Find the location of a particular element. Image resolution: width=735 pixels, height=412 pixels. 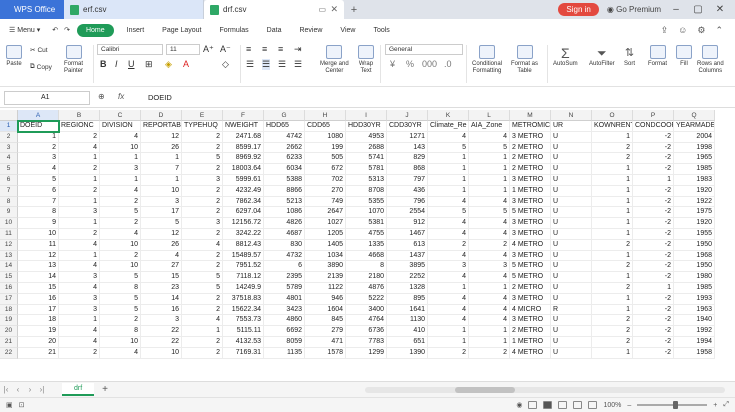

number-format-select: General is located at coordinates (424, 49).